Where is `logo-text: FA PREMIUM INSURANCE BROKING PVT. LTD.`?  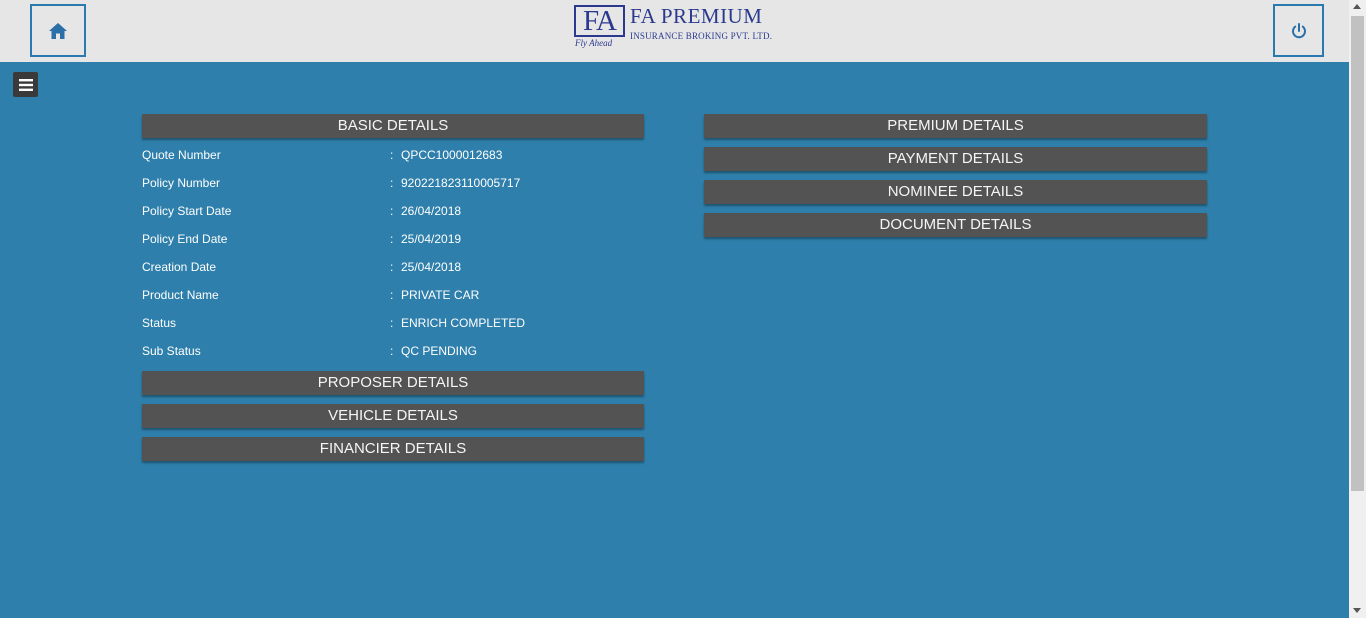
logo-text: FA PREMIUM INSURANCE BROKING PVT. LTD. is located at coordinates (701, 23).